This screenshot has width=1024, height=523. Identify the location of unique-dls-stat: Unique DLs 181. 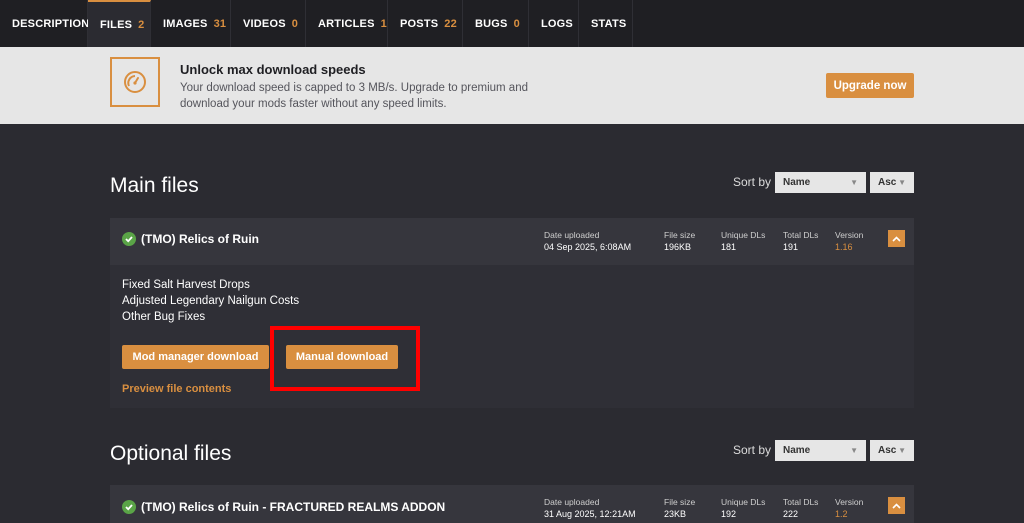
(743, 241).